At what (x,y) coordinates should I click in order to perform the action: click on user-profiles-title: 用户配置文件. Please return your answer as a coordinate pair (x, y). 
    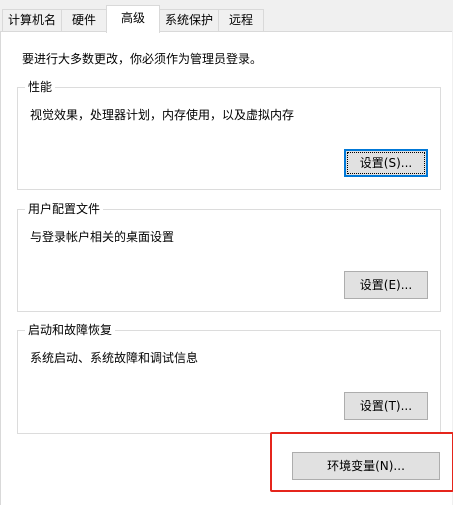
    Looking at the image, I should click on (64, 209).